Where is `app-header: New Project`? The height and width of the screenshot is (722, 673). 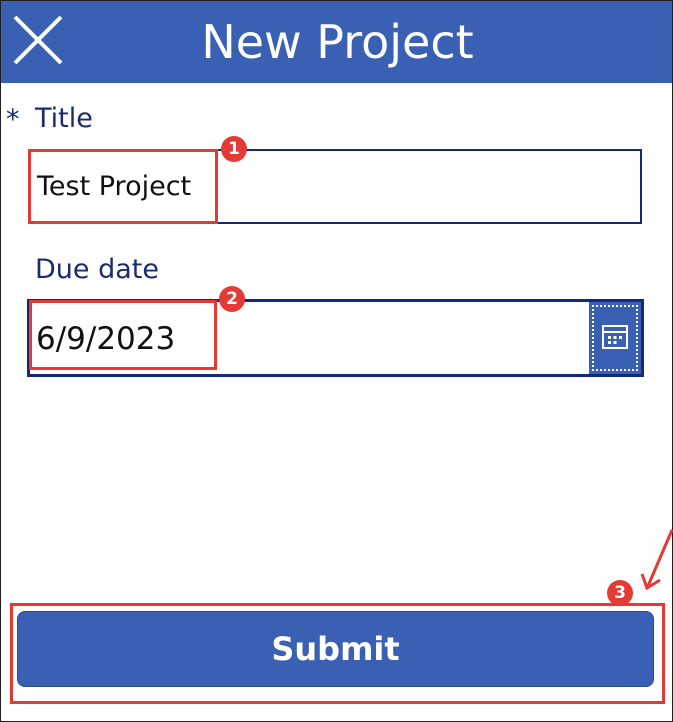 app-header: New Project is located at coordinates (336, 42).